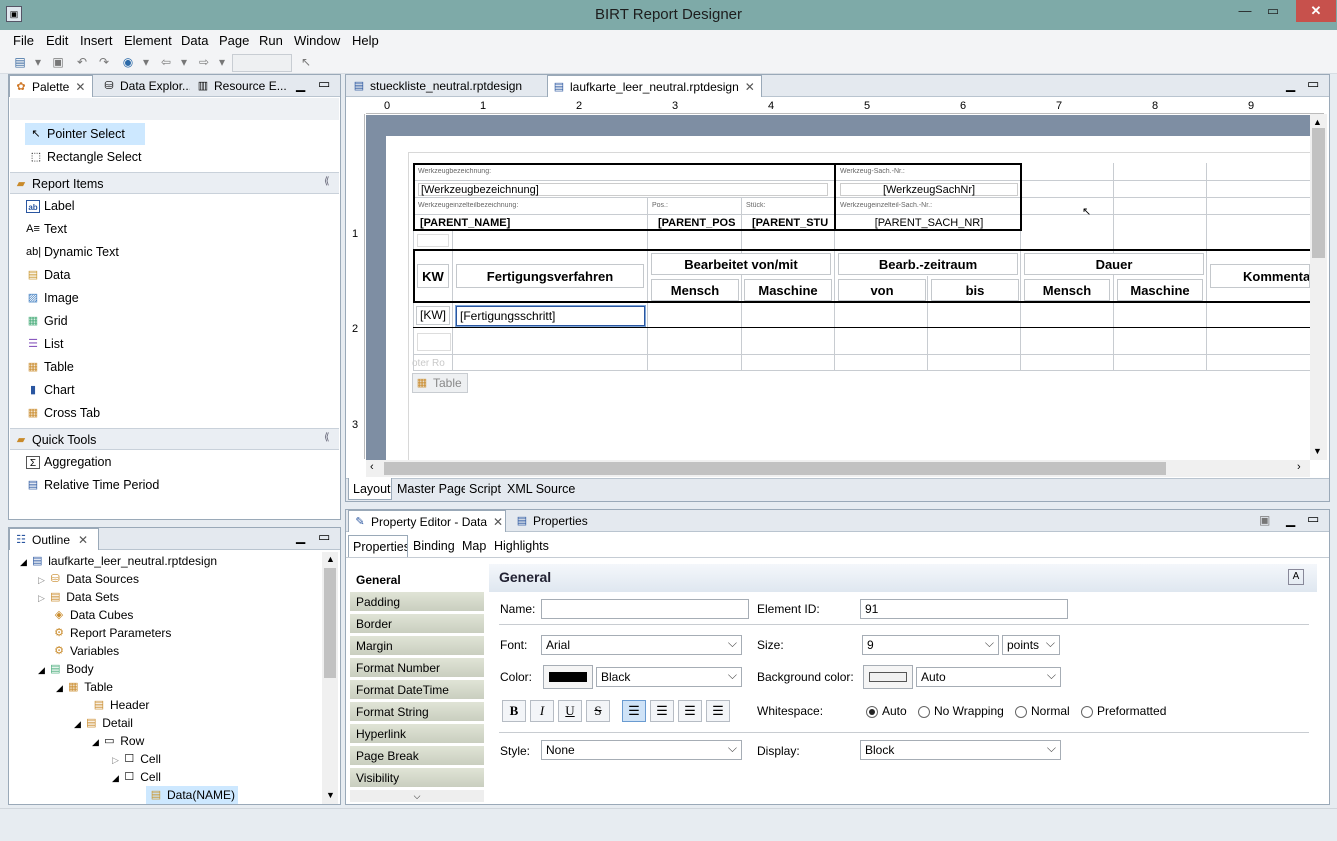  I want to click on forward-icon: ⇨, so click(204, 62).